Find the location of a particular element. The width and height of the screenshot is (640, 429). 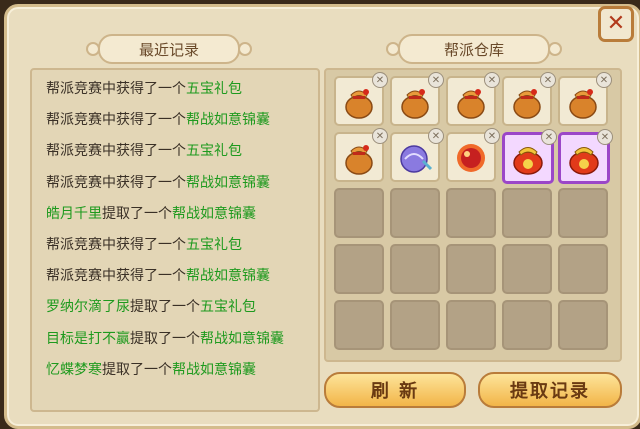

extract-records-button: 提取记录 is located at coordinates (550, 390).